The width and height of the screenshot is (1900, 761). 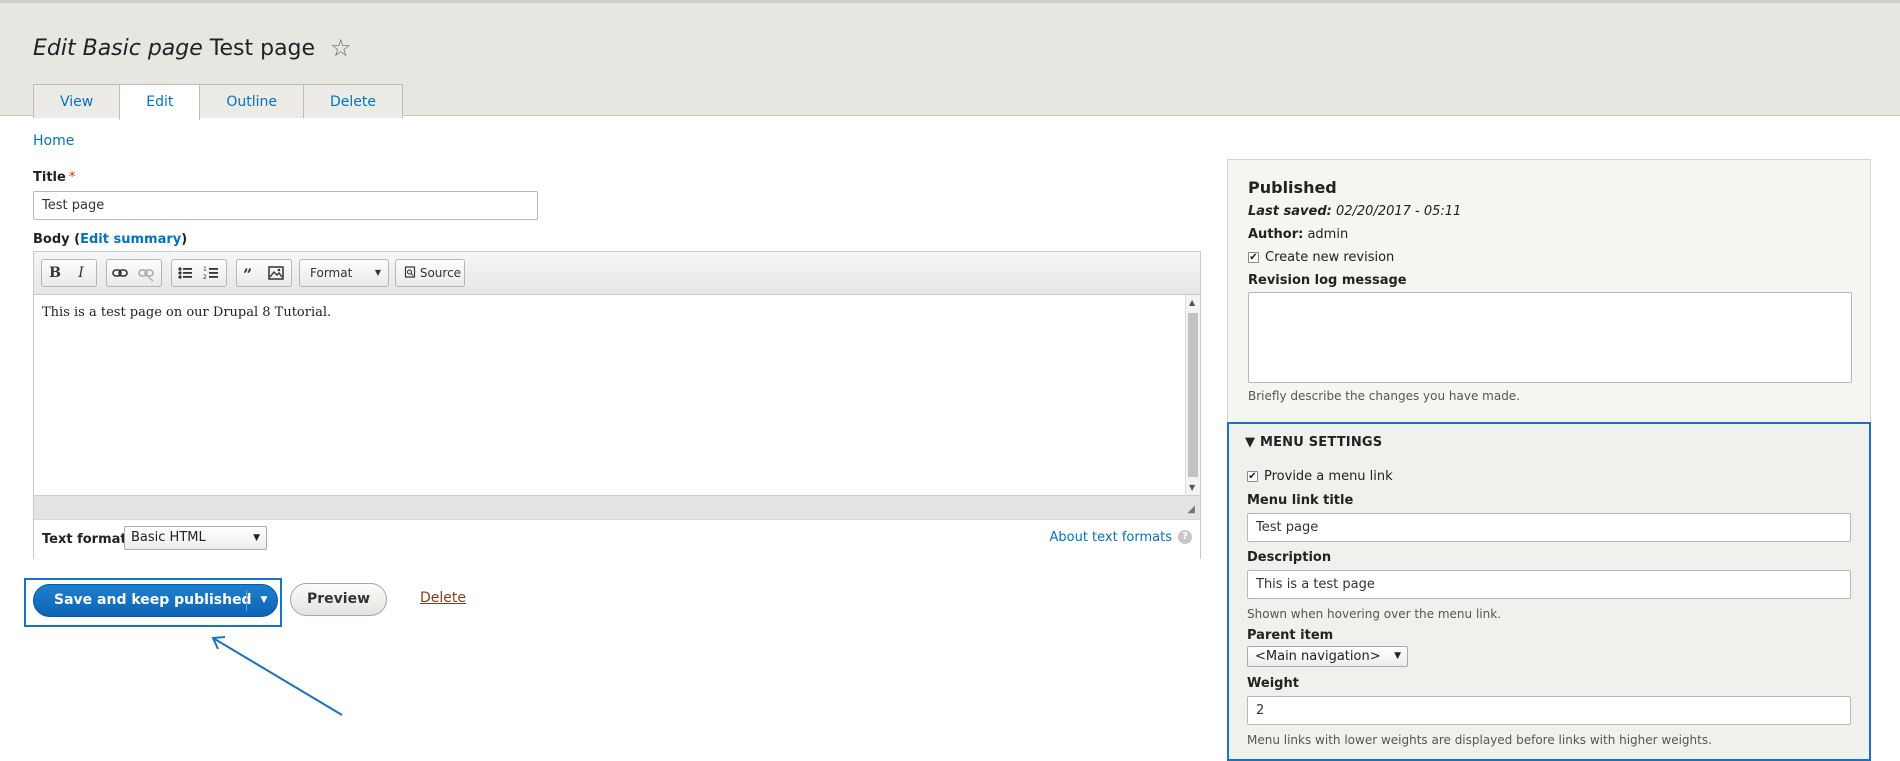 I want to click on text-format-value: Basic HTML, so click(x=168, y=537).